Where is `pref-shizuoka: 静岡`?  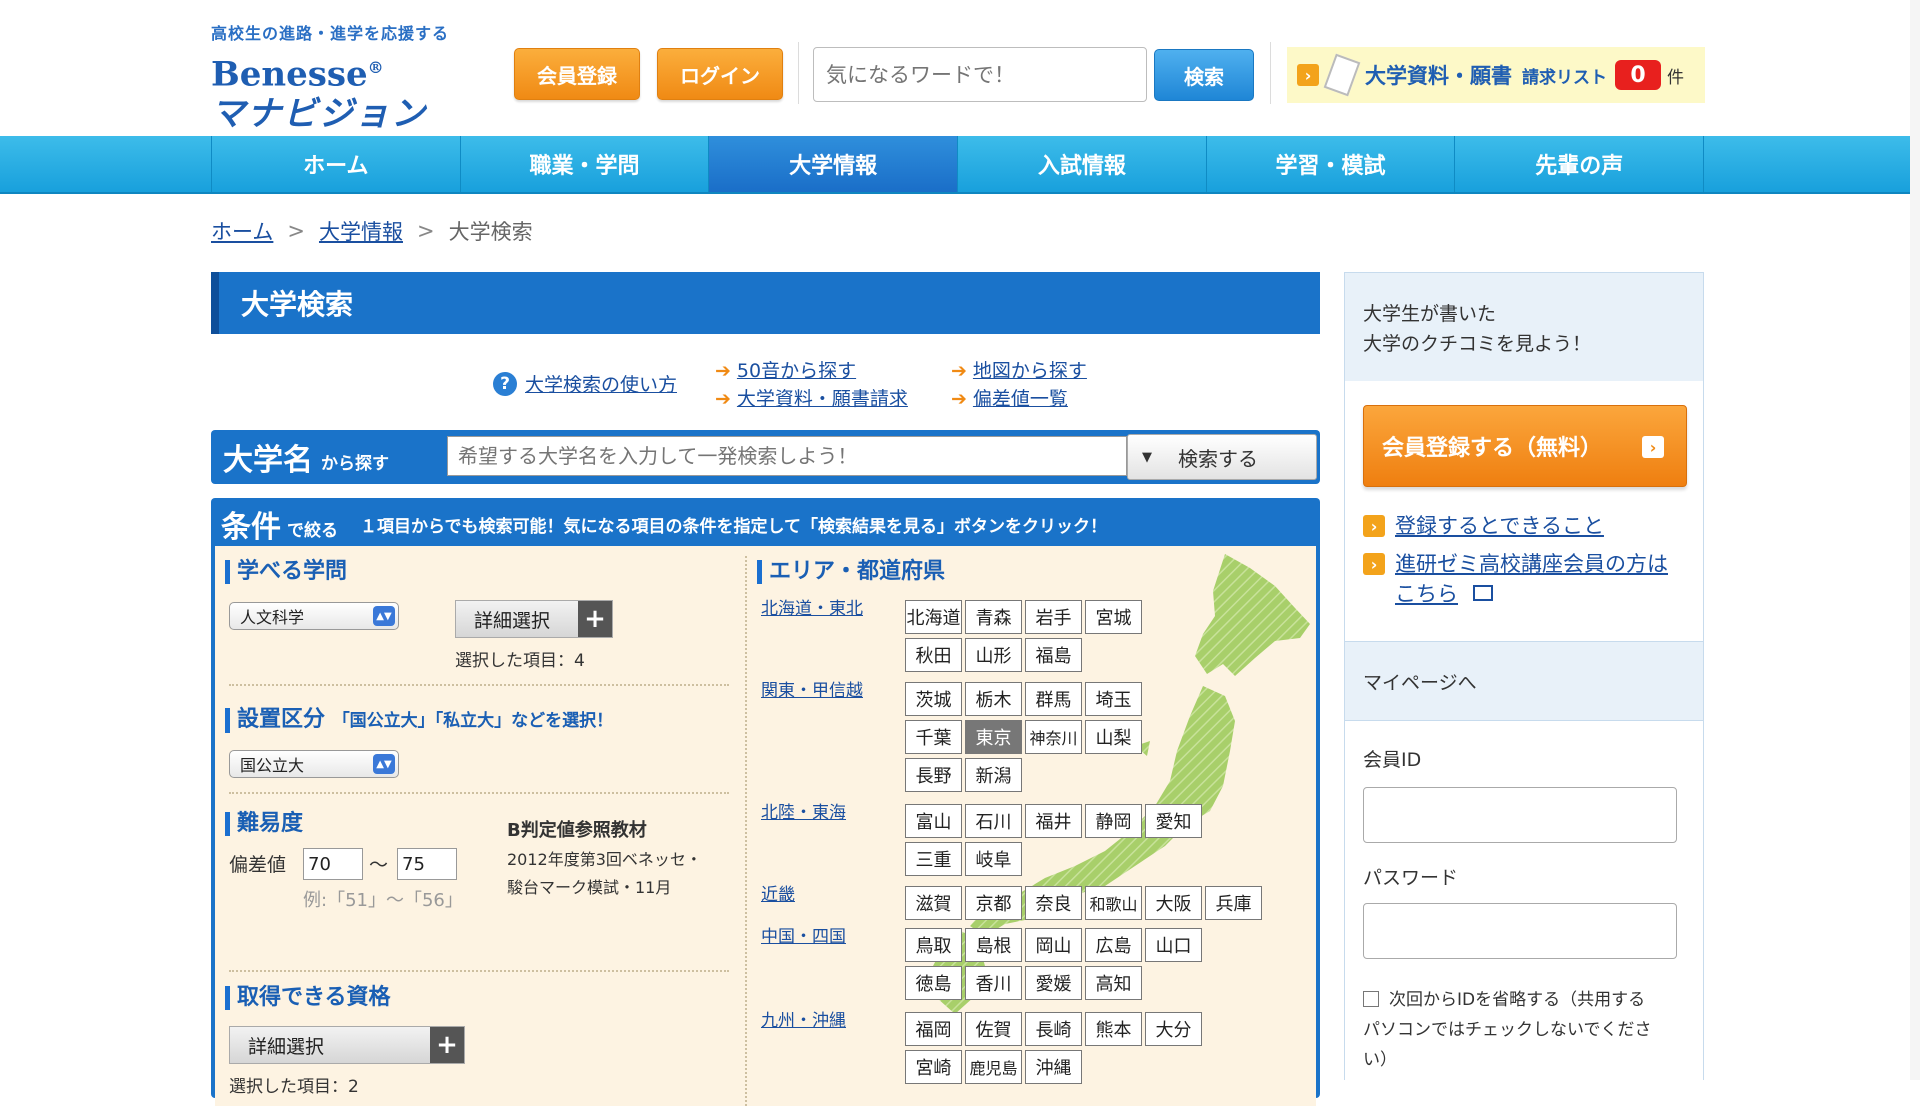
pref-shizuoka: 静岡 is located at coordinates (1113, 821).